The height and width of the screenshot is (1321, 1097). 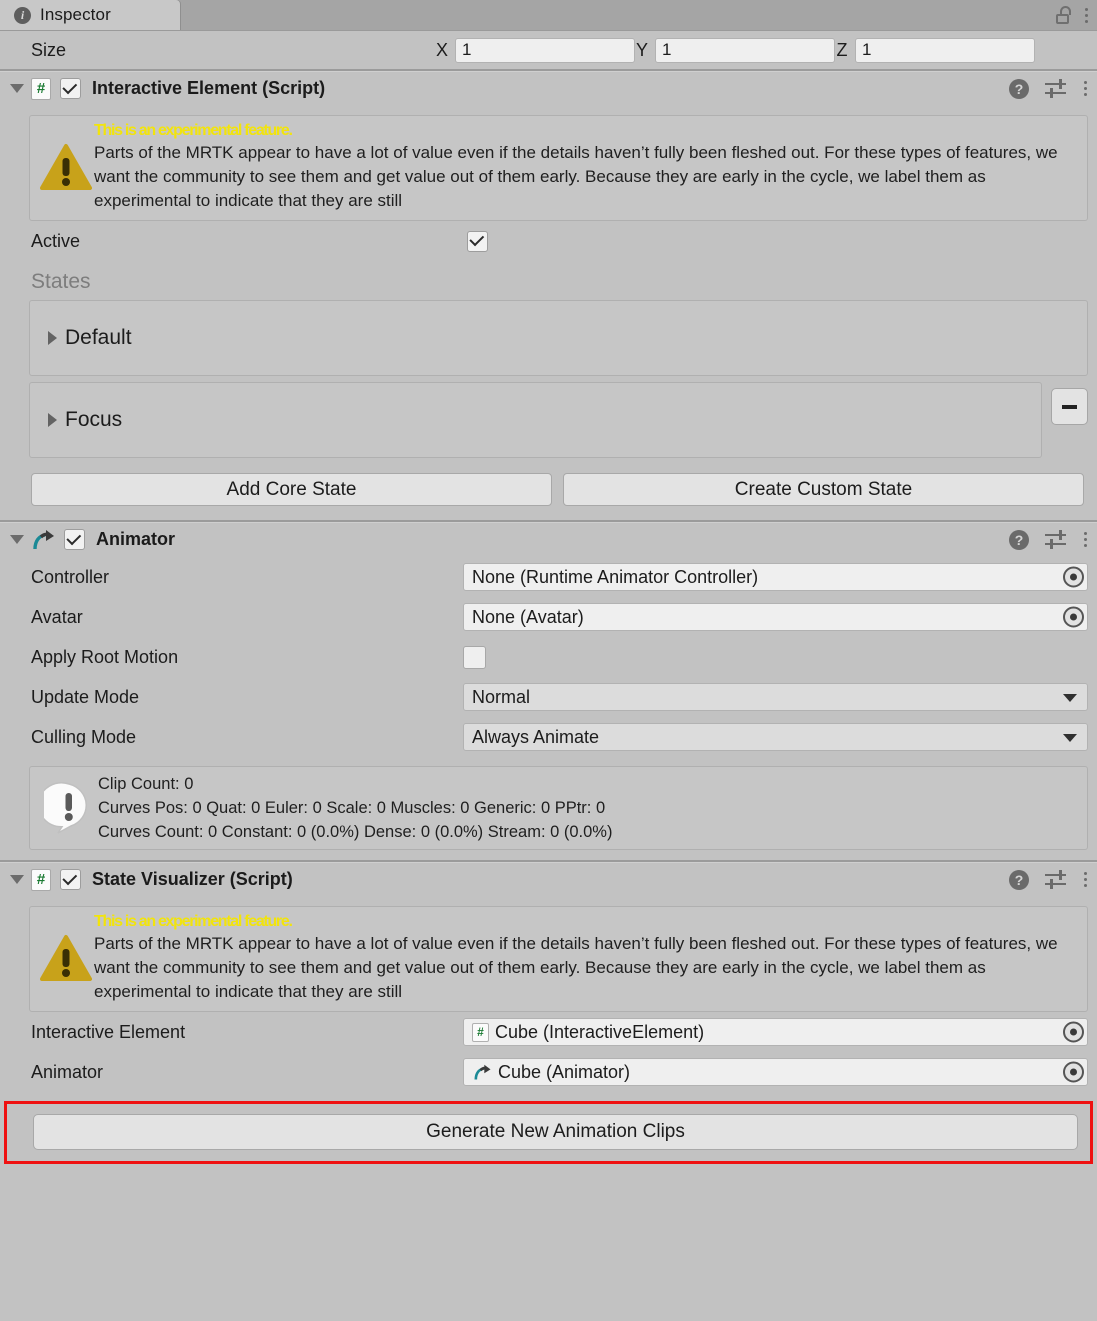 What do you see at coordinates (74, 539) in the screenshot?
I see `animator-enabled-checkbox` at bounding box center [74, 539].